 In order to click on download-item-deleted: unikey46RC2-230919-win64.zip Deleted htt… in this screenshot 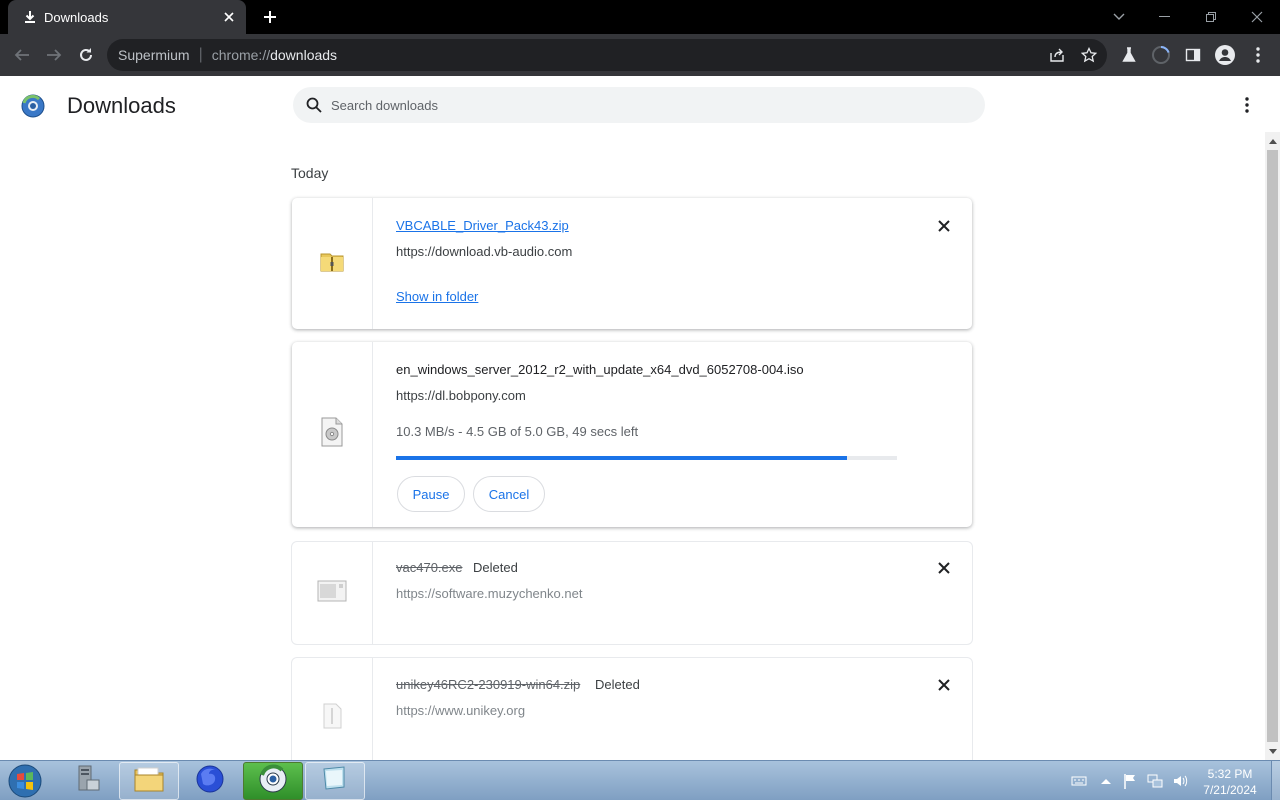, I will do `click(632, 709)`.